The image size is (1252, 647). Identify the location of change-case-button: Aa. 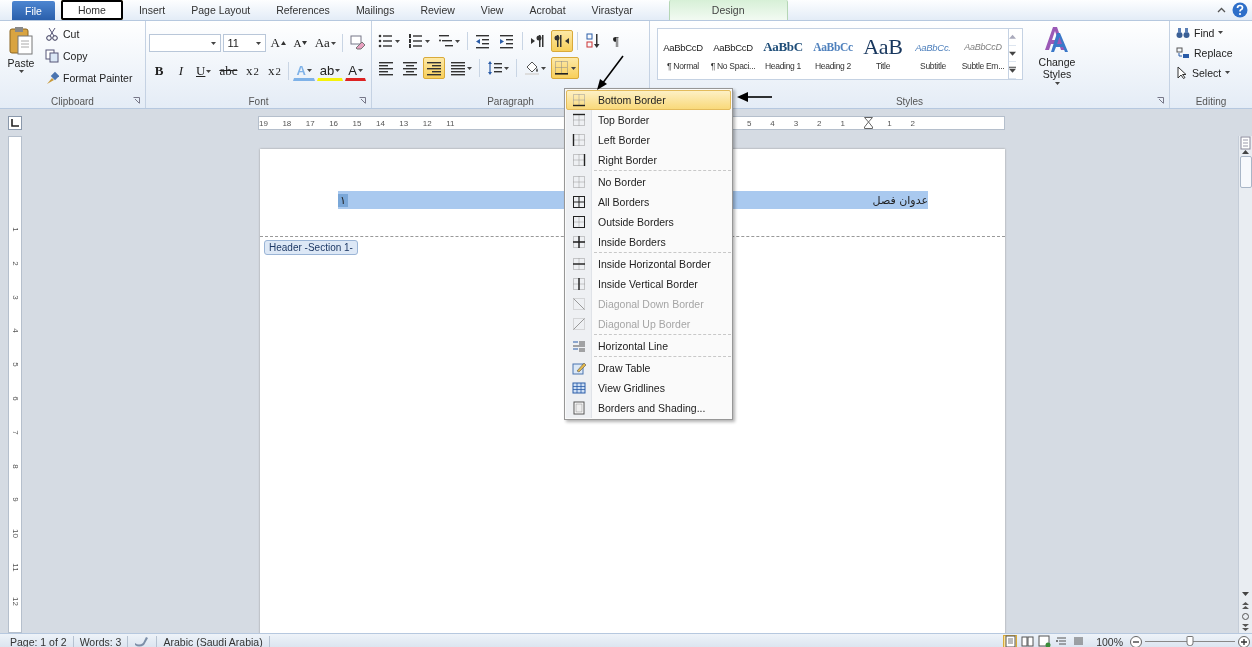
(325, 43).